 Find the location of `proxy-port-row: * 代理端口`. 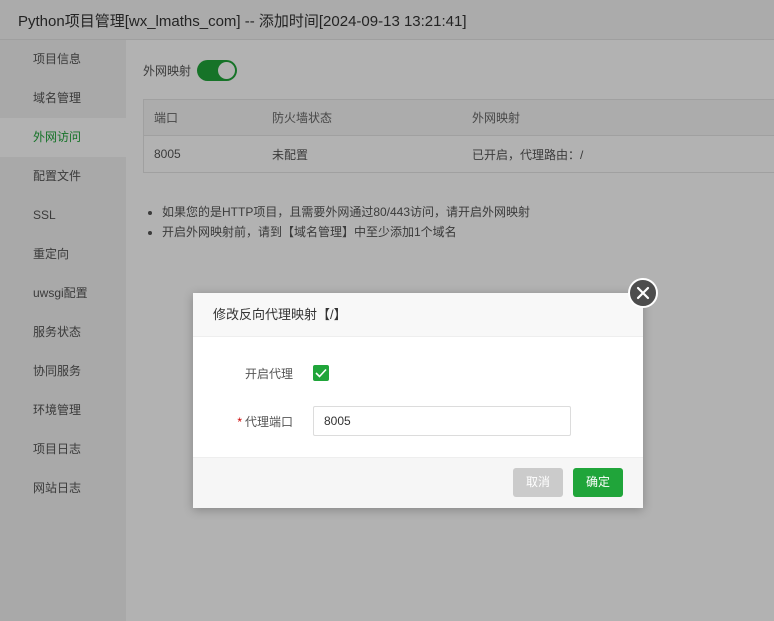

proxy-port-row: * 代理端口 is located at coordinates (418, 421).